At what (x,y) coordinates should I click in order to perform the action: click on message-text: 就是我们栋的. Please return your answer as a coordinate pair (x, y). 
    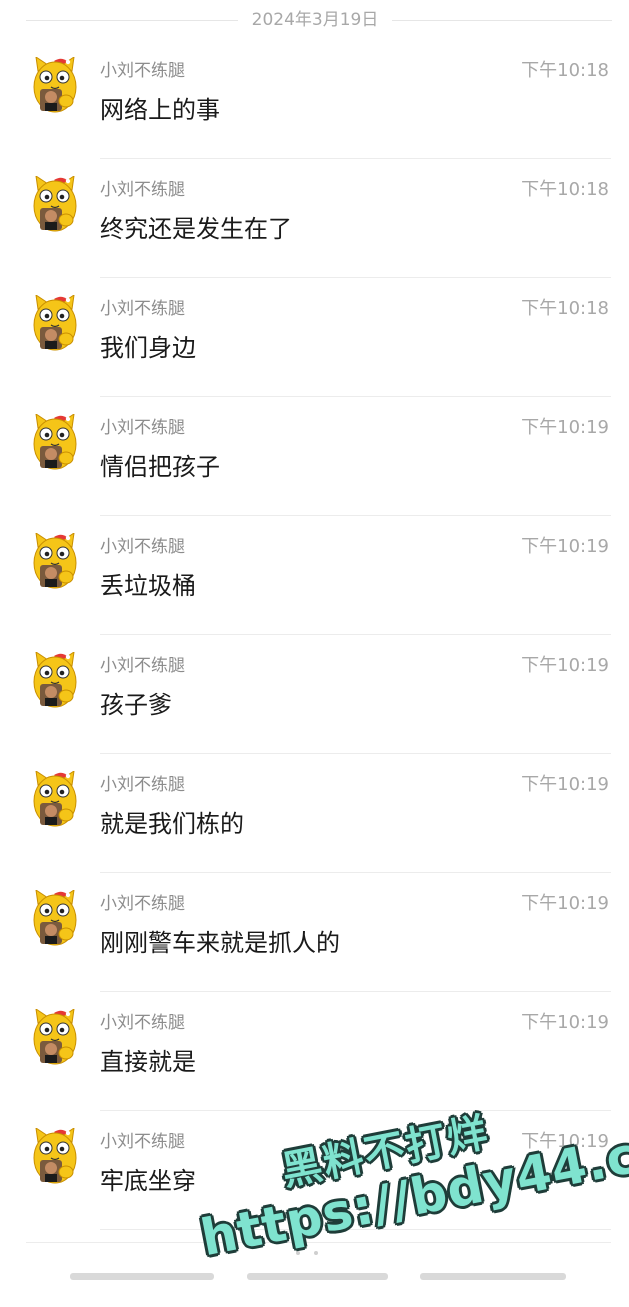
    Looking at the image, I should click on (172, 824).